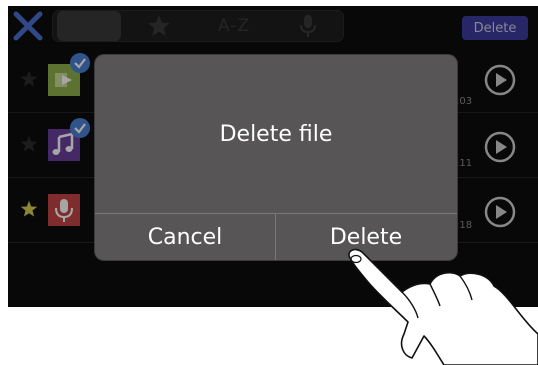 This screenshot has width=538, height=365. What do you see at coordinates (185, 237) in the screenshot?
I see `cancel-button: Cancel` at bounding box center [185, 237].